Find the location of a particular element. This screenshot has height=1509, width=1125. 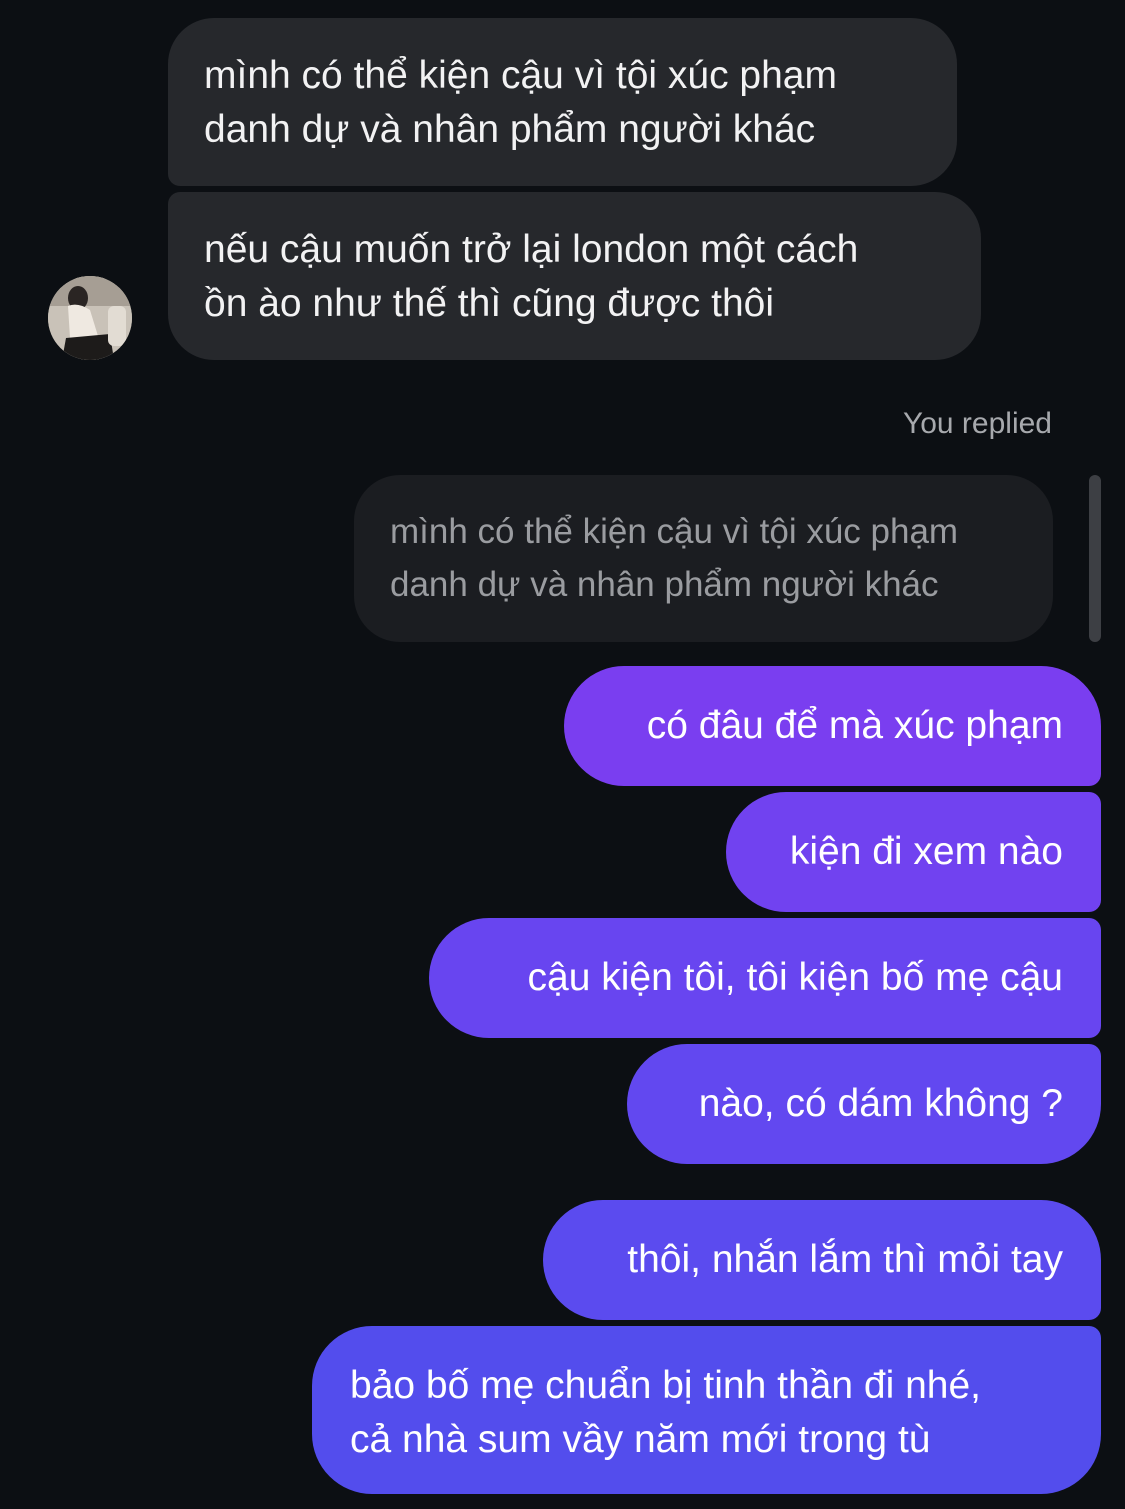

quoted-text: danh dự và nhân phẩm người khác is located at coordinates (664, 584).